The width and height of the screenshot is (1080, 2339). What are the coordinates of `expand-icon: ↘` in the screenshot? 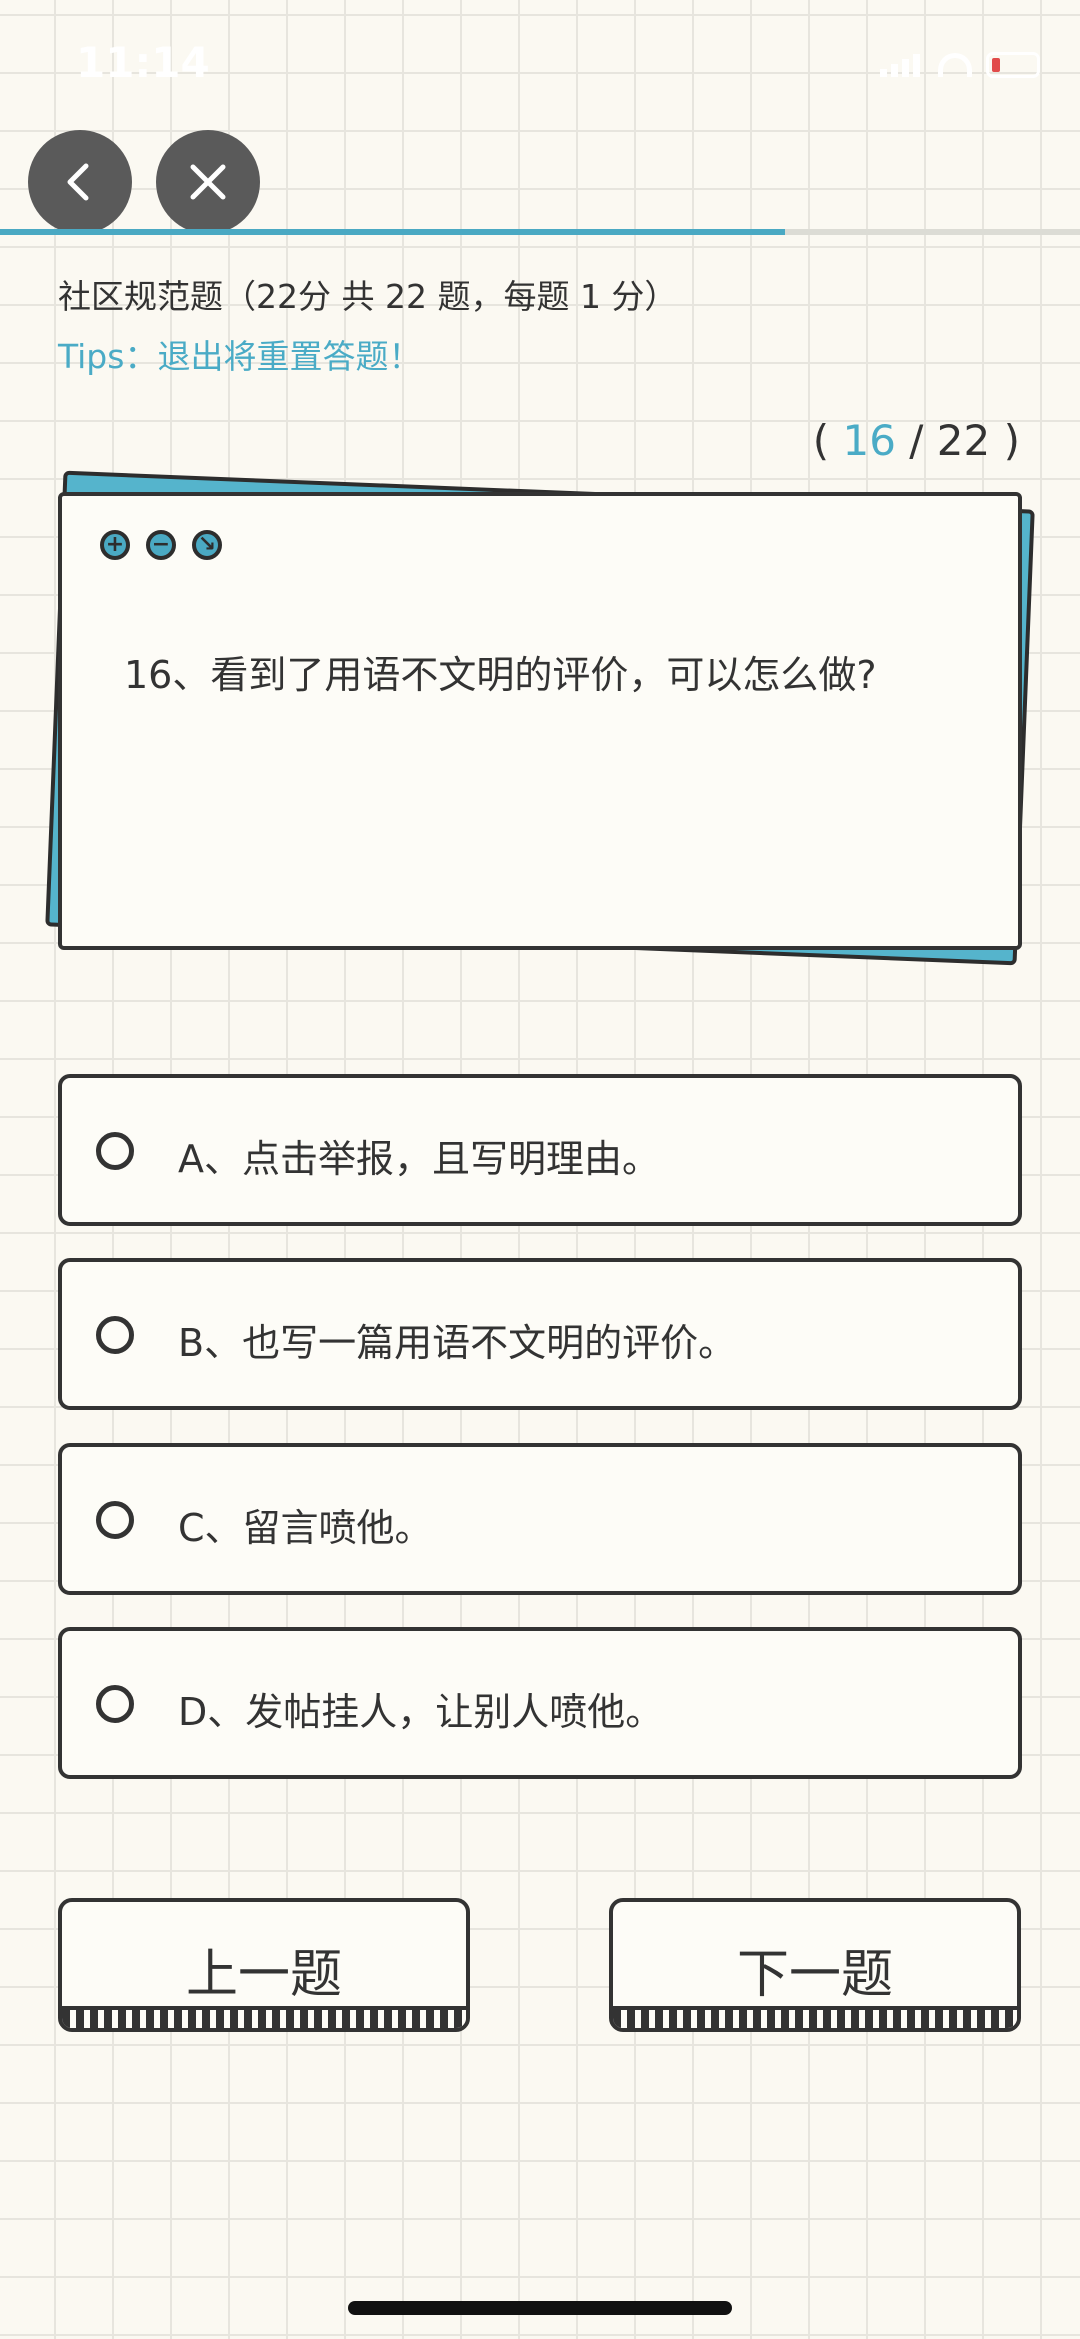 It's located at (207, 545).